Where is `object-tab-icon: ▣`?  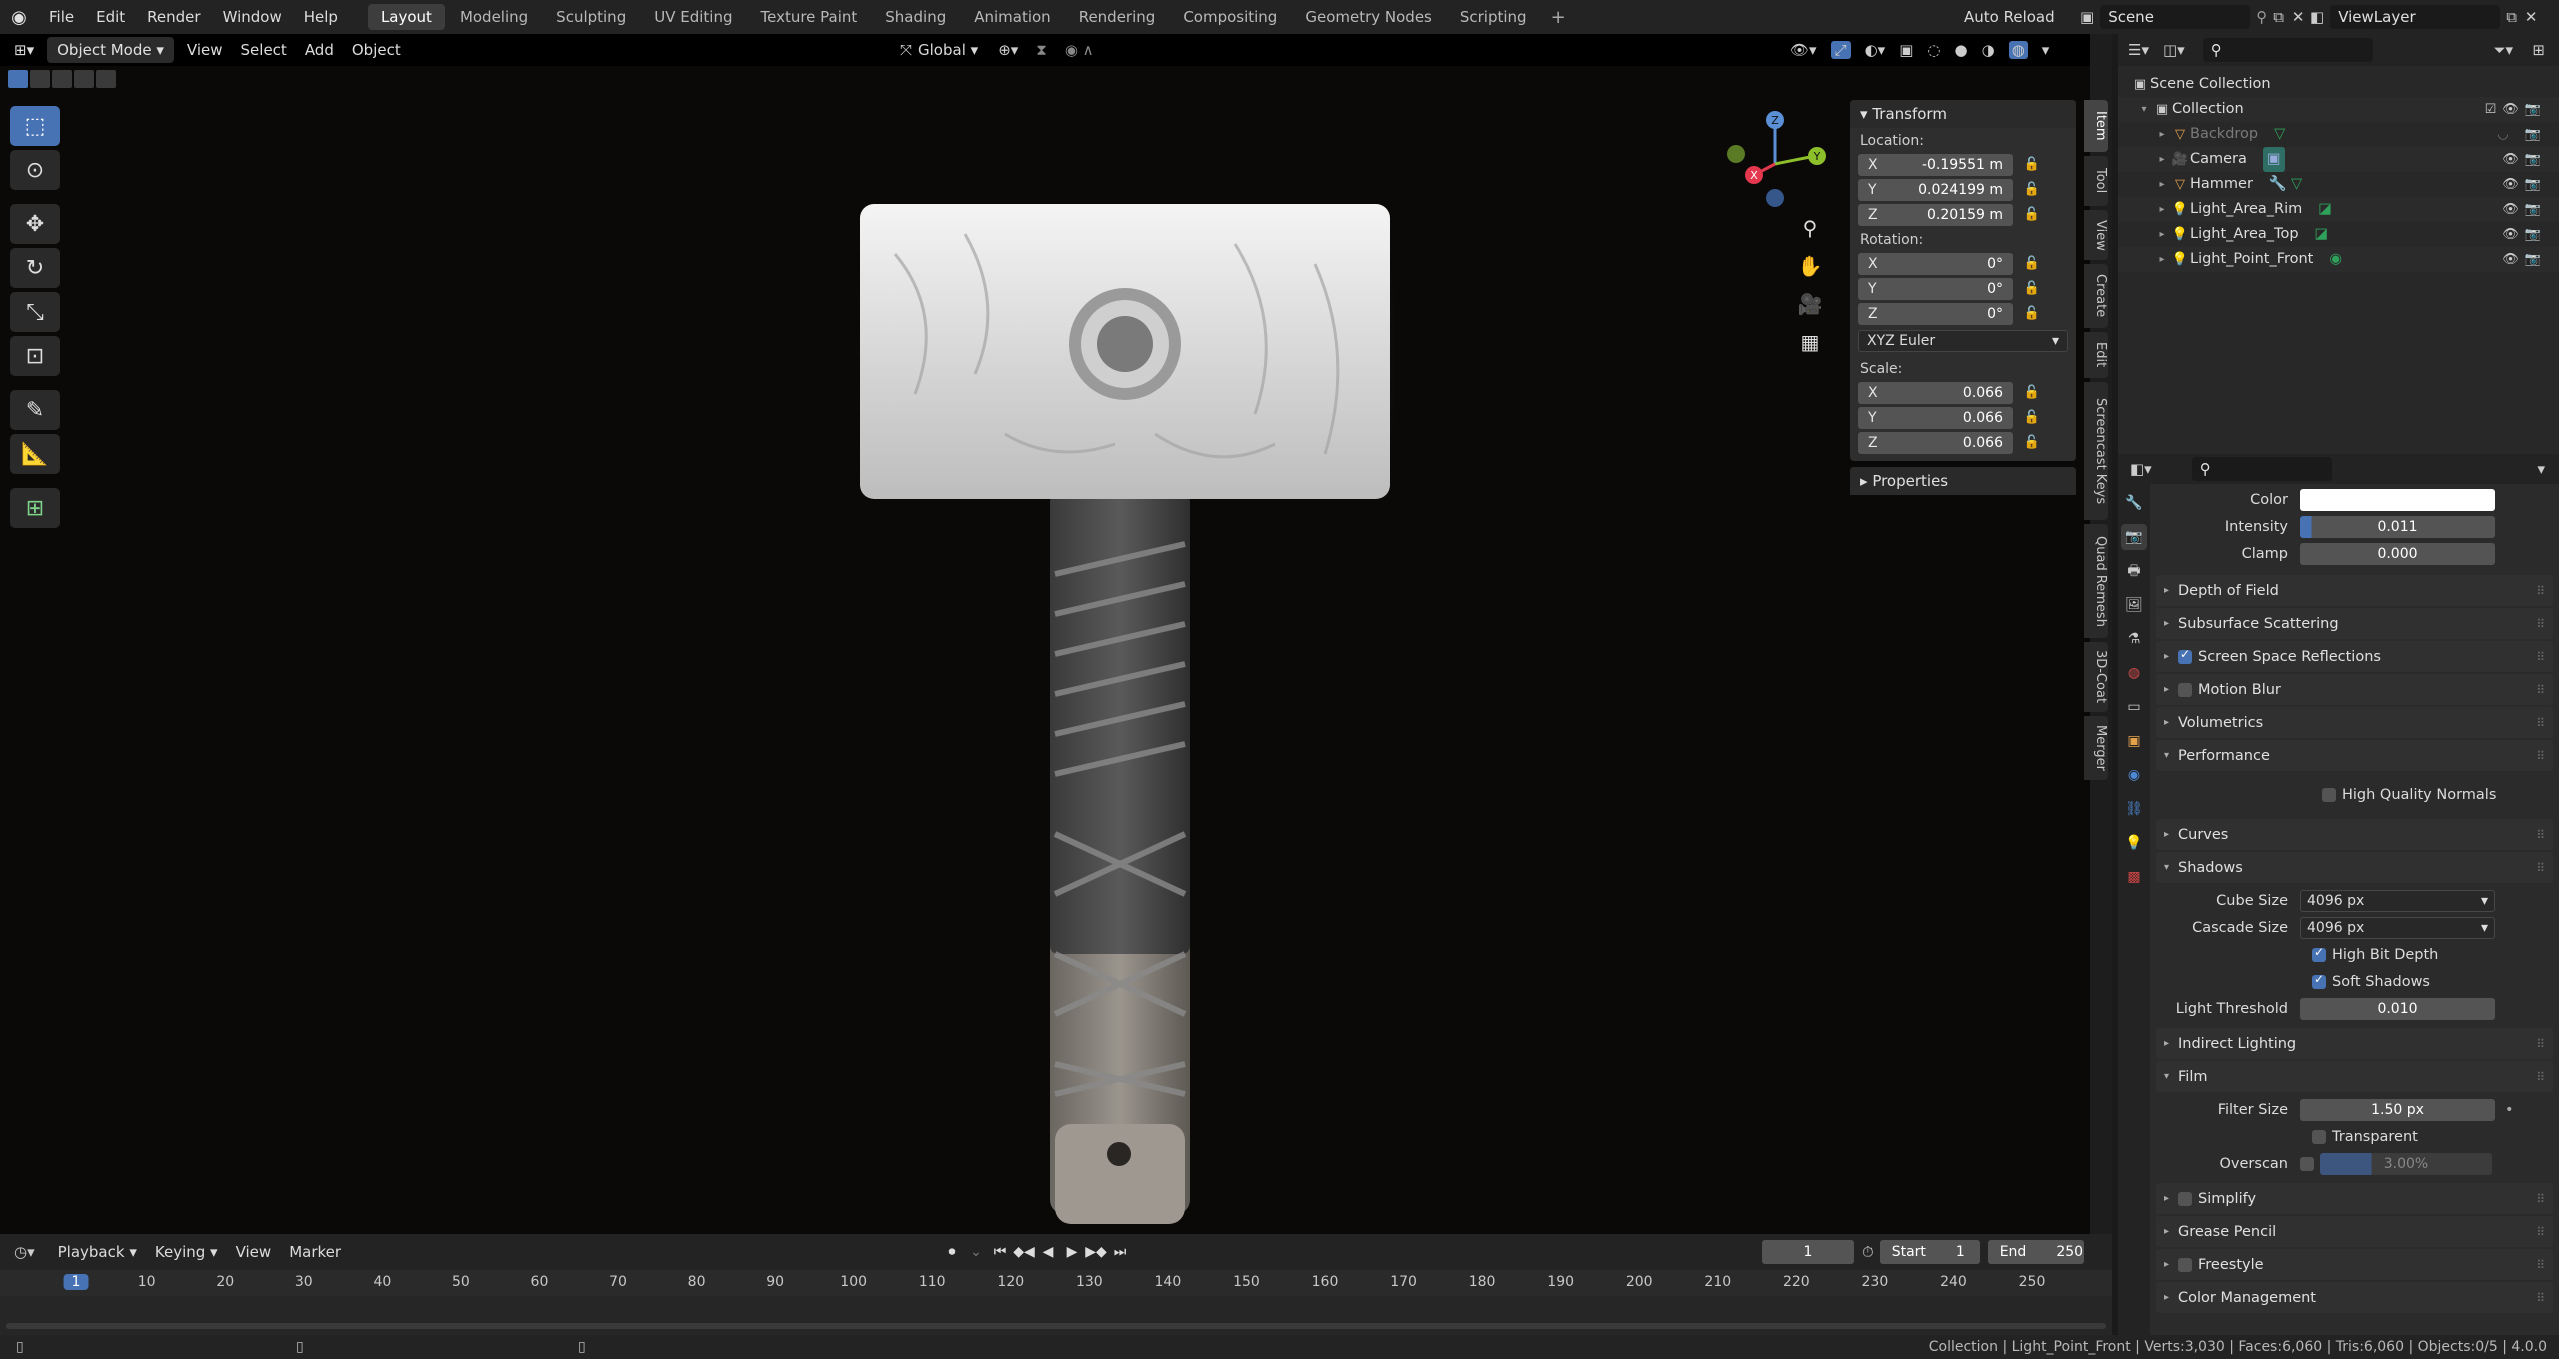 object-tab-icon: ▣ is located at coordinates (2134, 741).